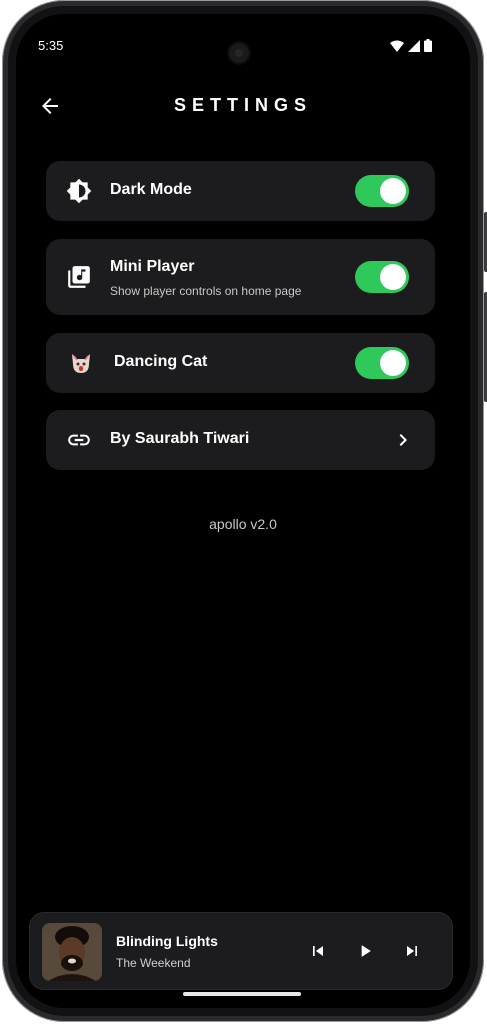 This screenshot has height=1024, width=487. What do you see at coordinates (239, 53) in the screenshot?
I see `front-camera` at bounding box center [239, 53].